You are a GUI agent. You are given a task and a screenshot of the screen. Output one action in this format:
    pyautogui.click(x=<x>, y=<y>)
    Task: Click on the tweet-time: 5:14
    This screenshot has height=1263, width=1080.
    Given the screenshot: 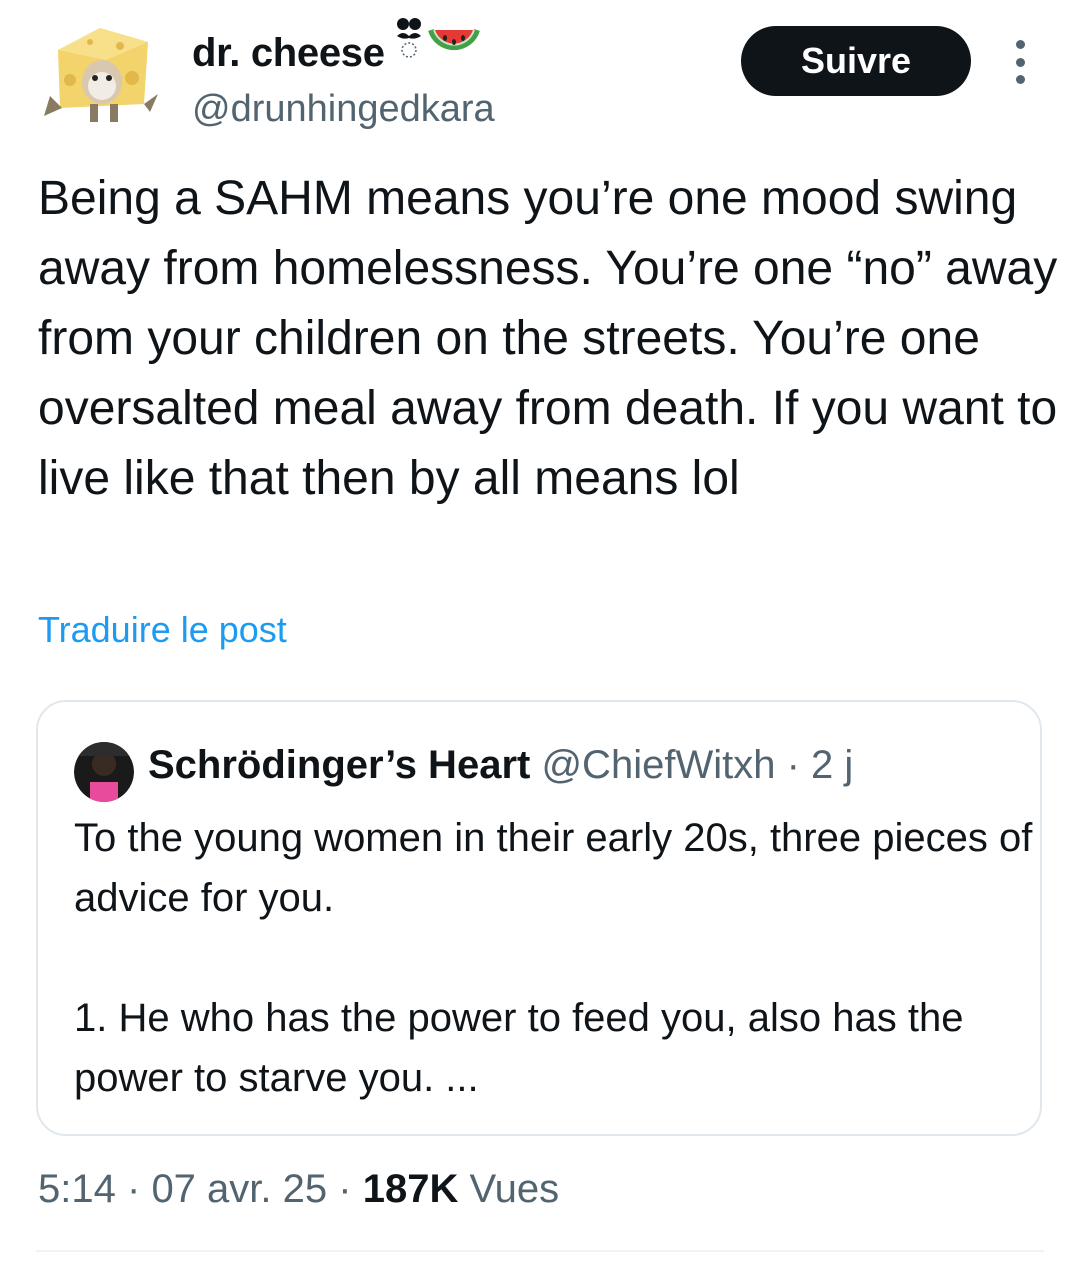 What is the action you would take?
    pyautogui.click(x=77, y=1189)
    